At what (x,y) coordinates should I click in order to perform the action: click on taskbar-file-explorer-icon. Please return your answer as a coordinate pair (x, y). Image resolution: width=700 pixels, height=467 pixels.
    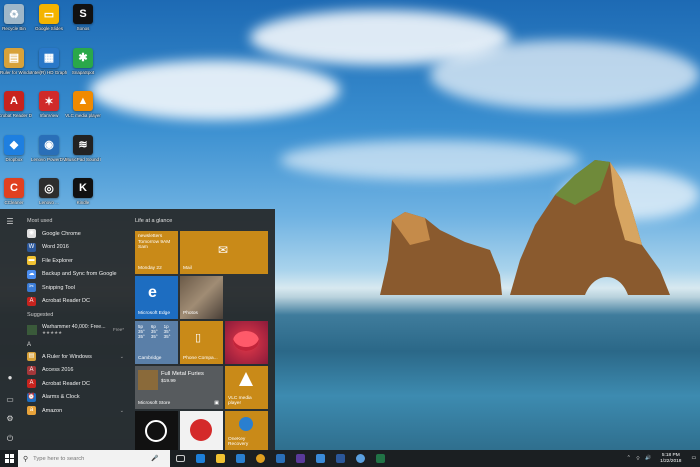
    Looking at the image, I should click on (220, 458).